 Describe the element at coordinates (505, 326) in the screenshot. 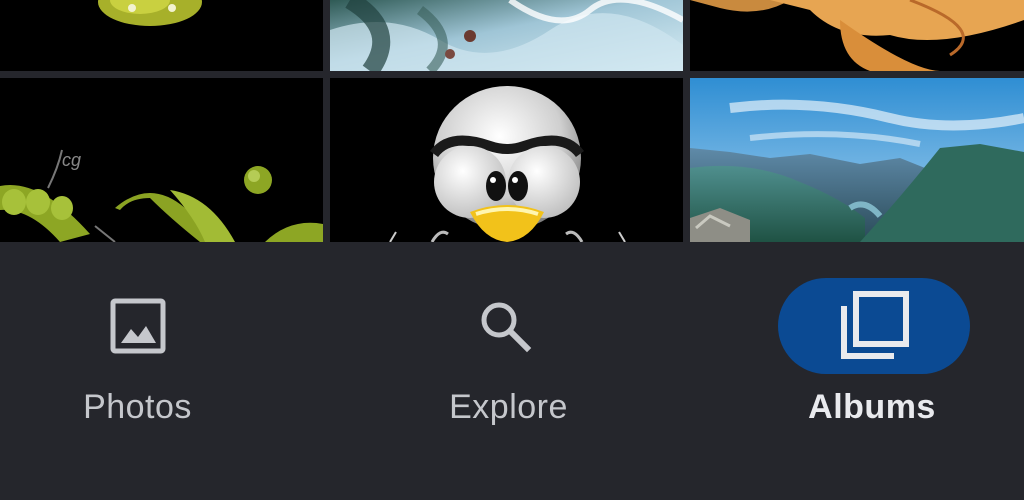

I see `search-icon` at that location.